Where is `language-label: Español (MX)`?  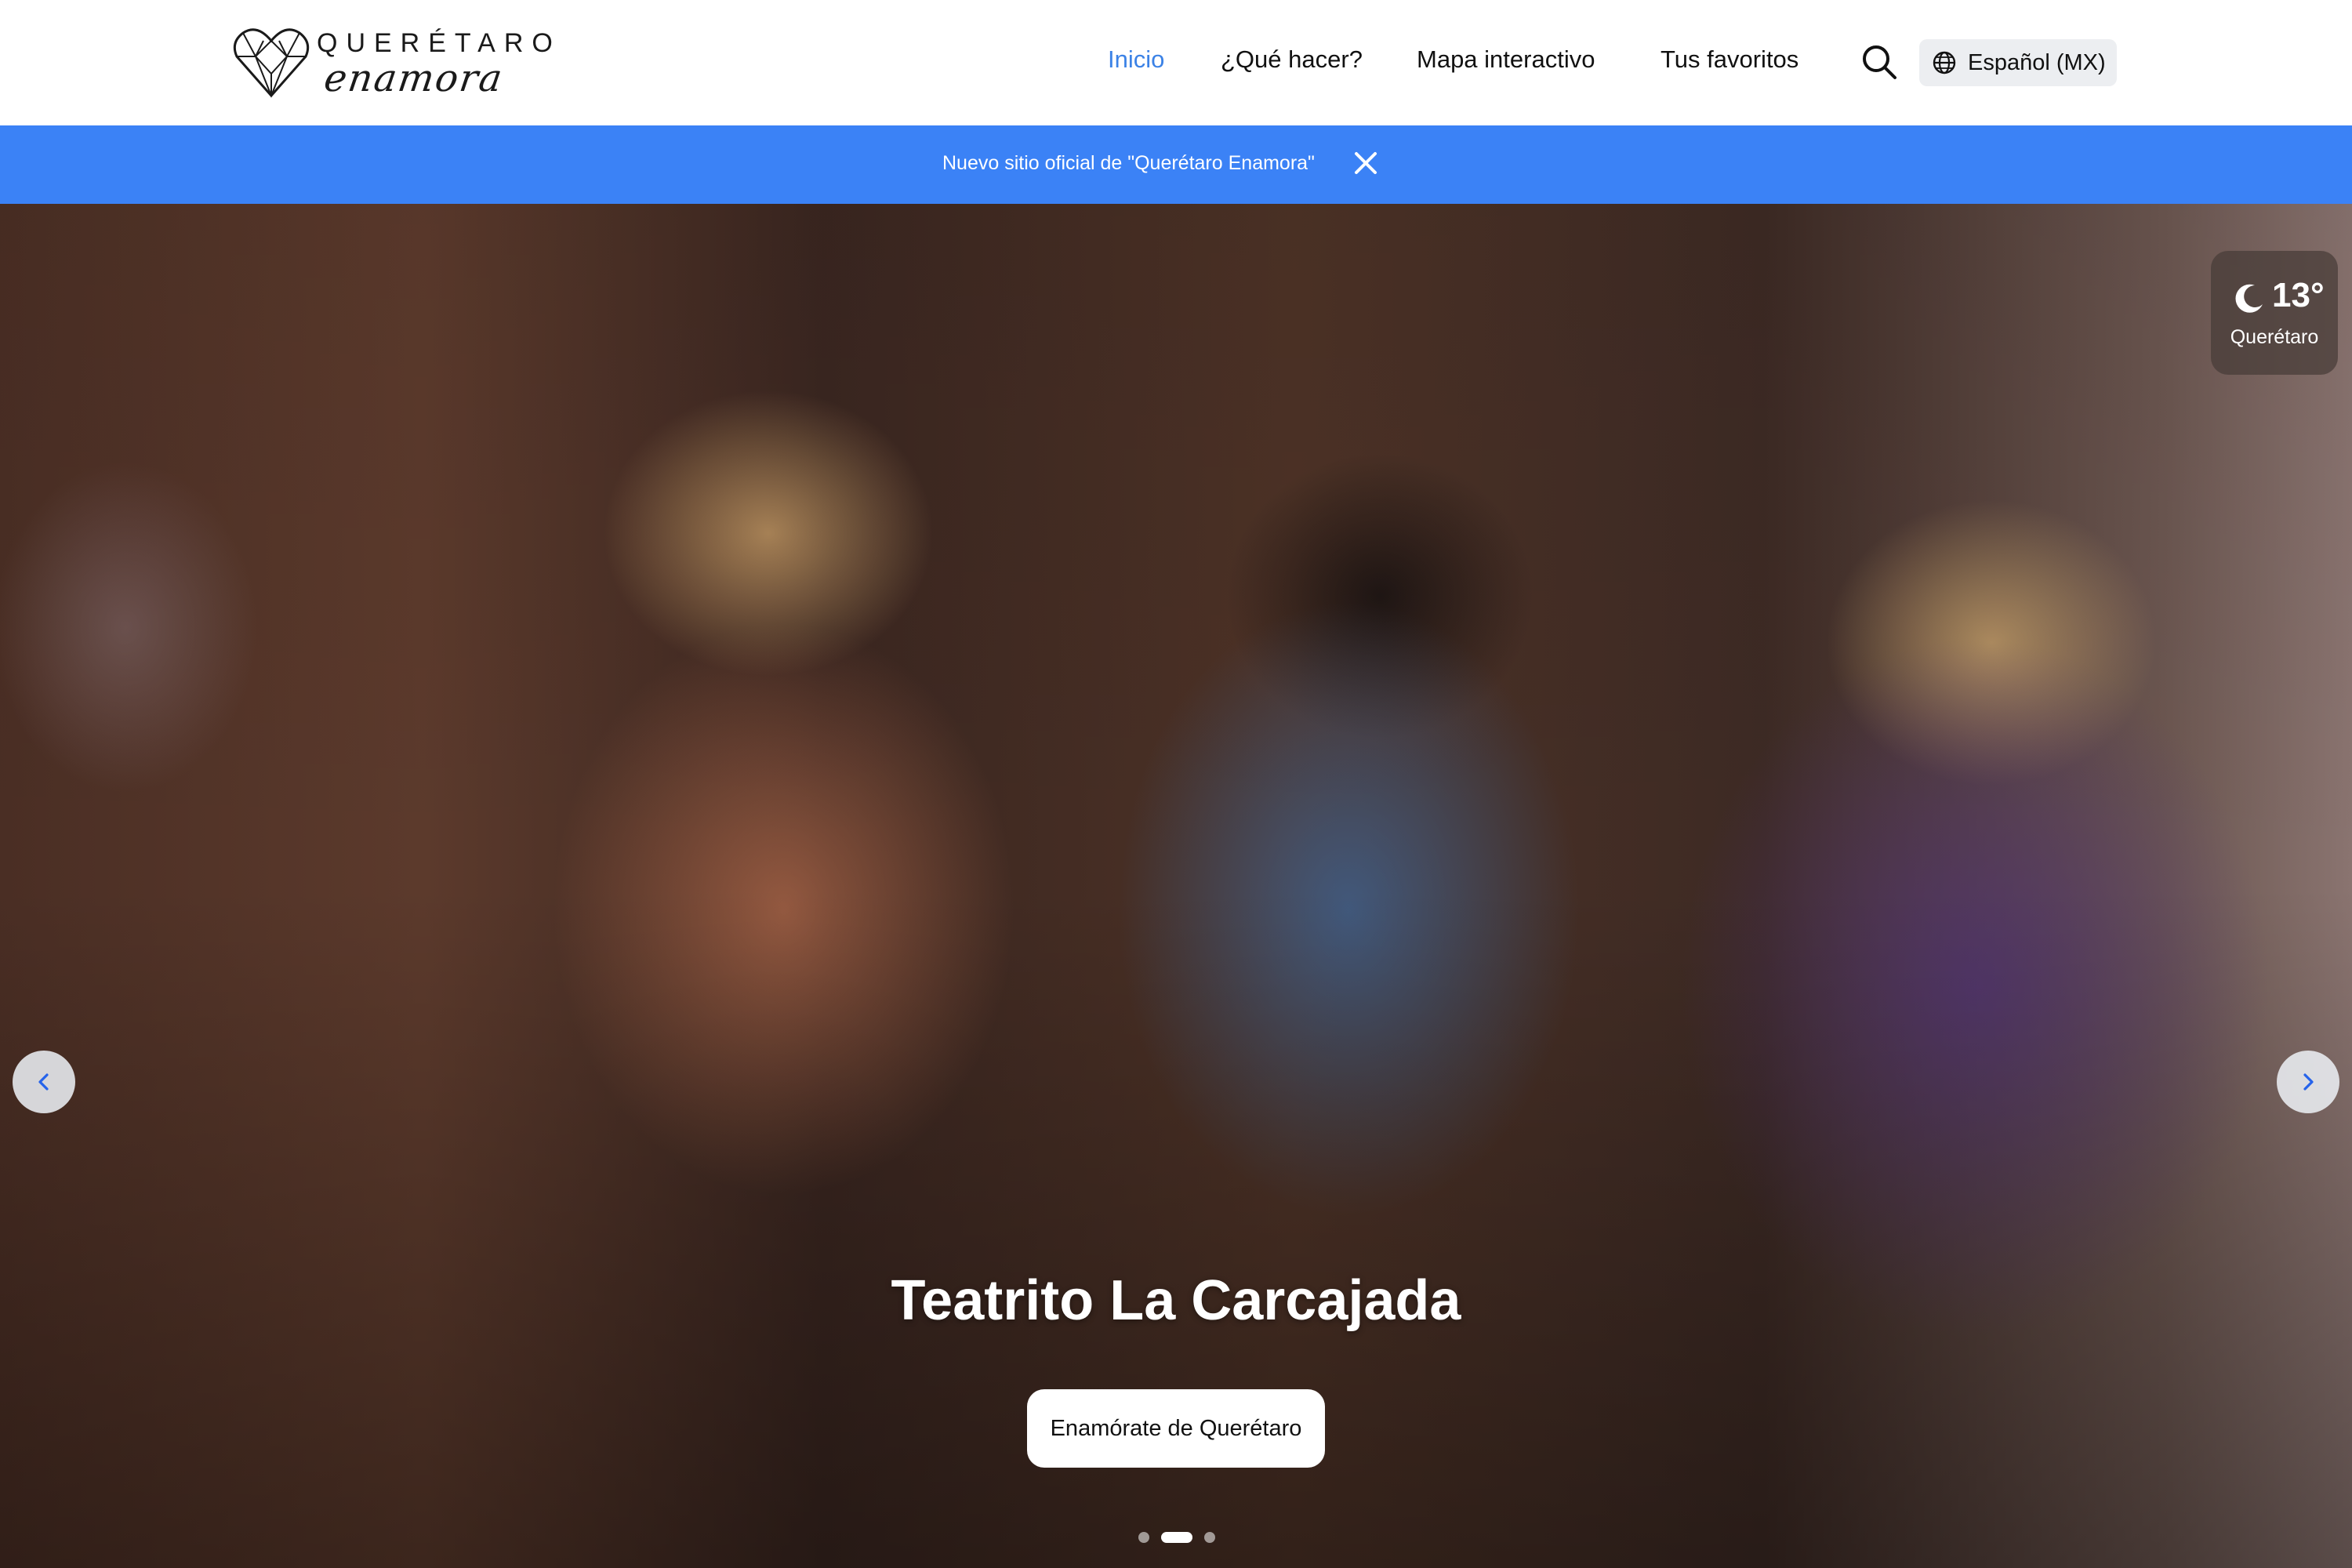
language-label: Español (MX) is located at coordinates (2037, 62).